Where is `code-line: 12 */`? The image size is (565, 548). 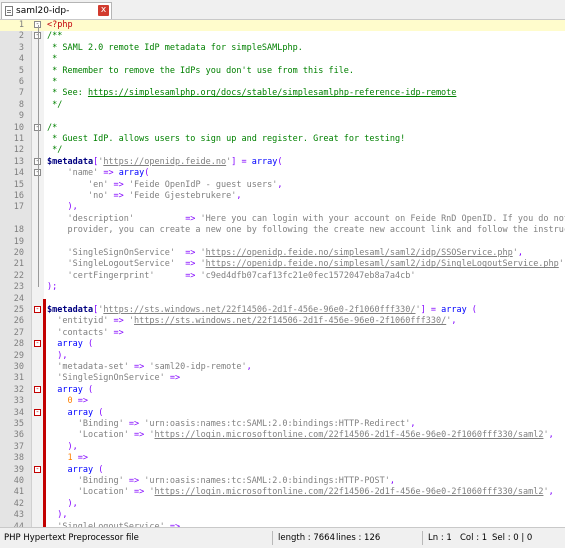 code-line: 12 */ is located at coordinates (282, 150).